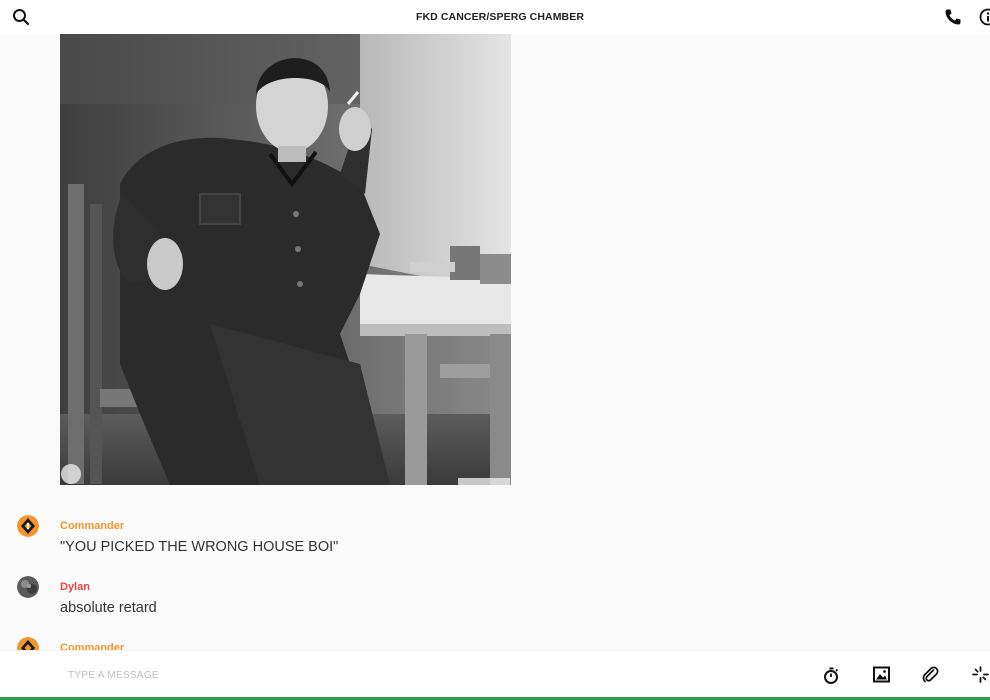 The width and height of the screenshot is (990, 700). I want to click on phone-icon, so click(953, 17).